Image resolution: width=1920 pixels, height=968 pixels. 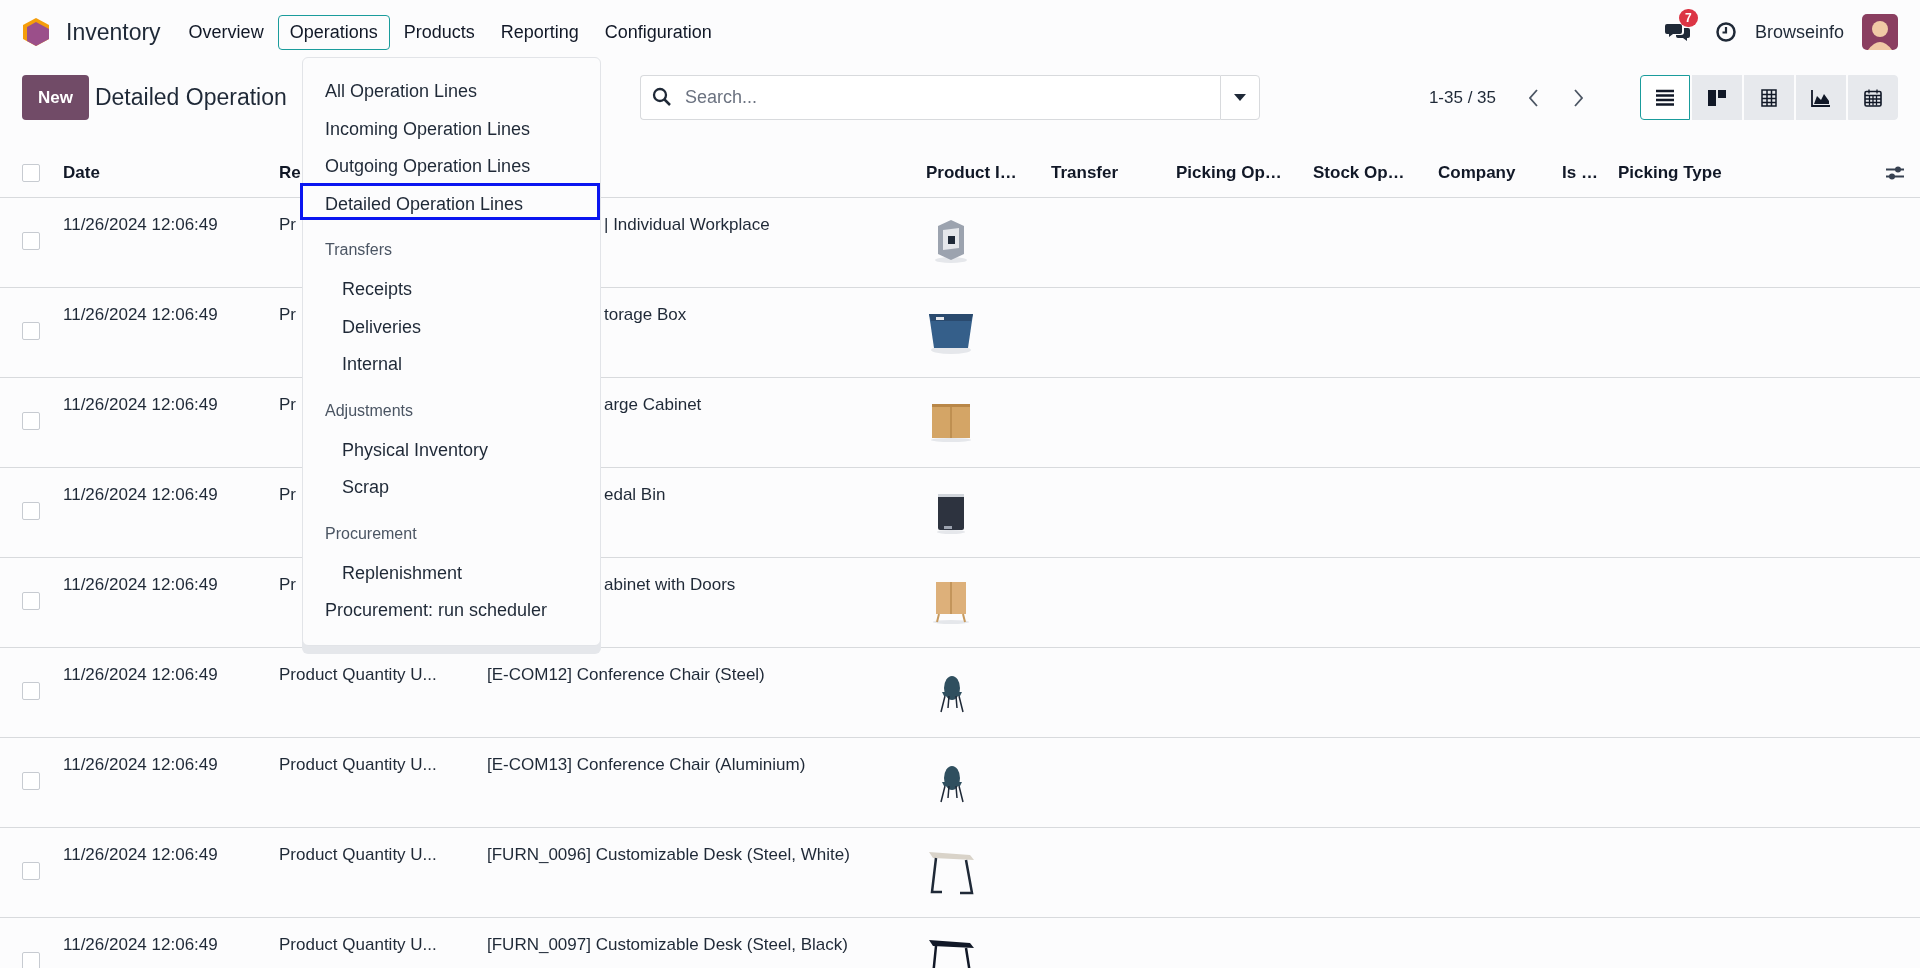 What do you see at coordinates (36, 32) in the screenshot?
I see `app-logo-icon` at bounding box center [36, 32].